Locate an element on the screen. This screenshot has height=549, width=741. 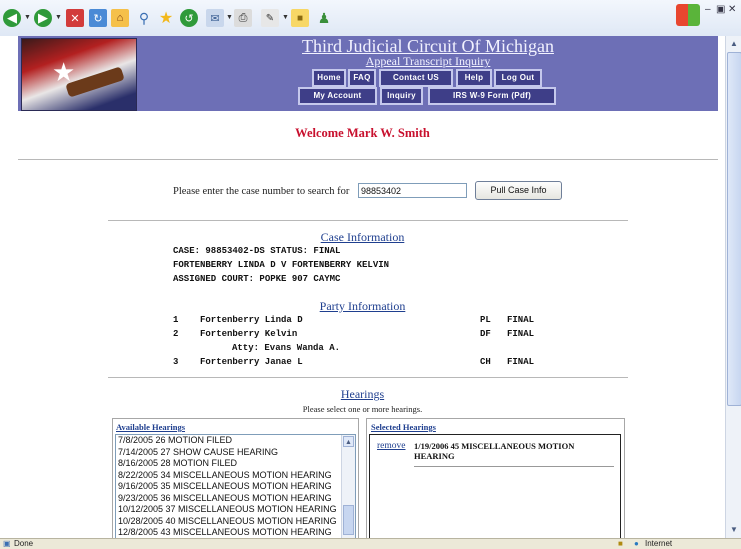
restore-icon: ▣ is located at coordinates (720, 9).